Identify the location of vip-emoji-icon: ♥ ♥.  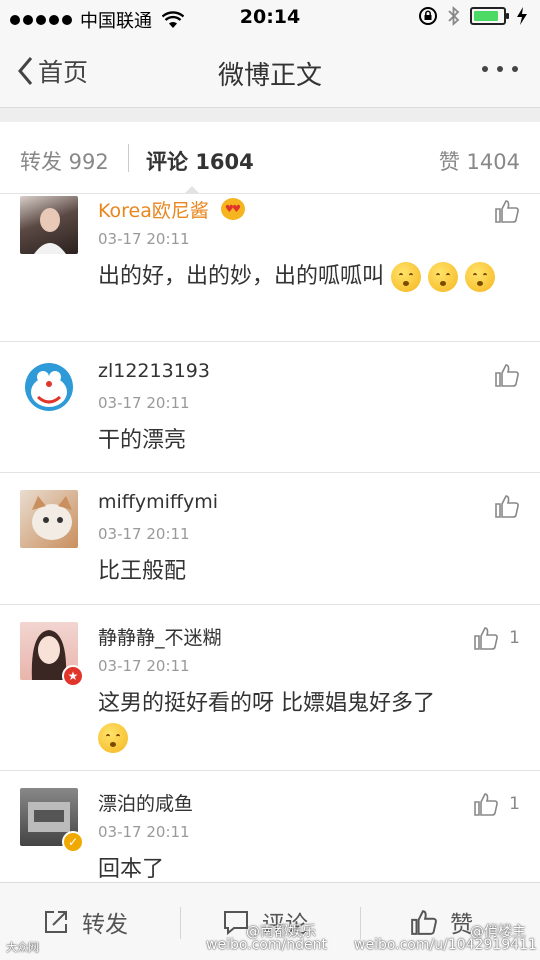
(232, 209).